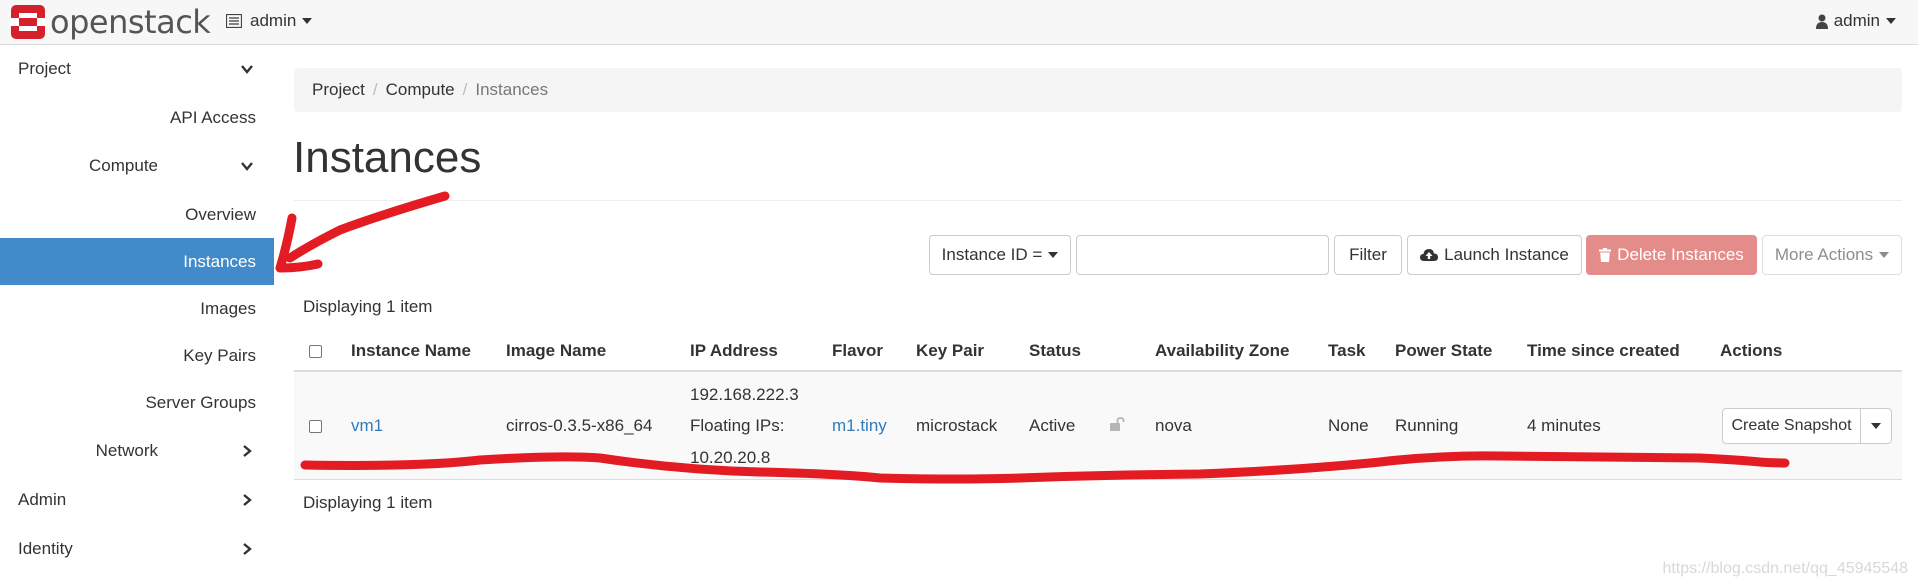  What do you see at coordinates (42, 499) in the screenshot?
I see `sidebar-item-label: Admin` at bounding box center [42, 499].